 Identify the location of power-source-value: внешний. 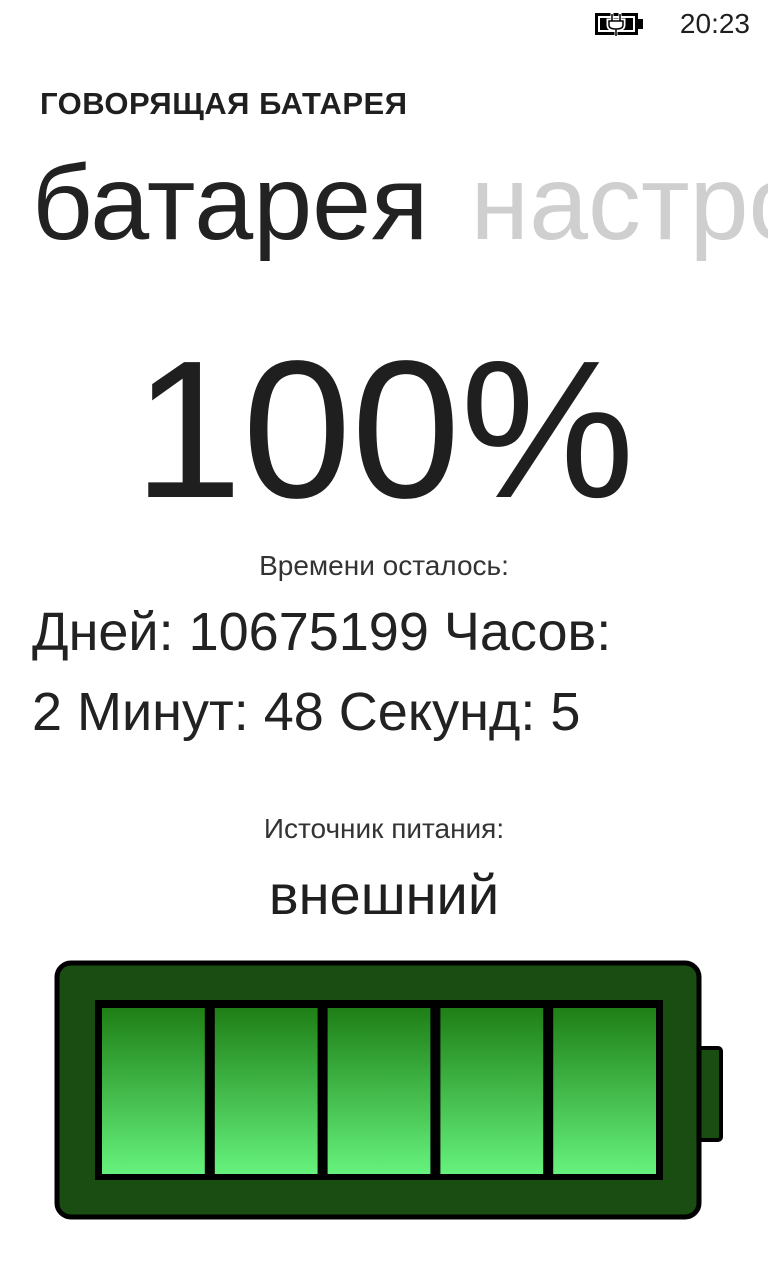
(384, 894).